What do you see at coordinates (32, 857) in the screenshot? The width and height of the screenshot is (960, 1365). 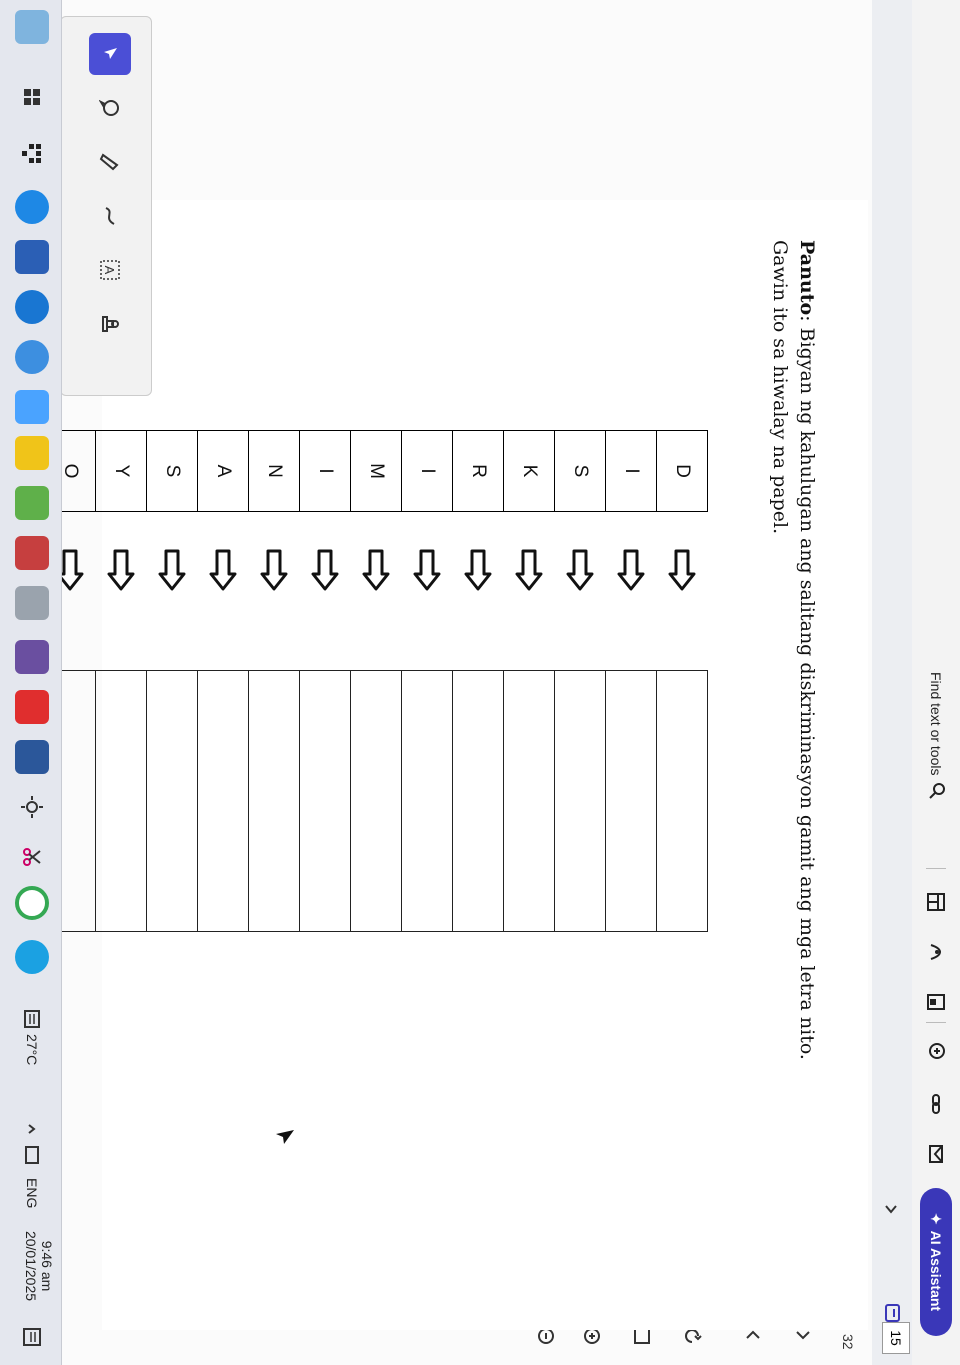 I see `snipping-tool-icon` at bounding box center [32, 857].